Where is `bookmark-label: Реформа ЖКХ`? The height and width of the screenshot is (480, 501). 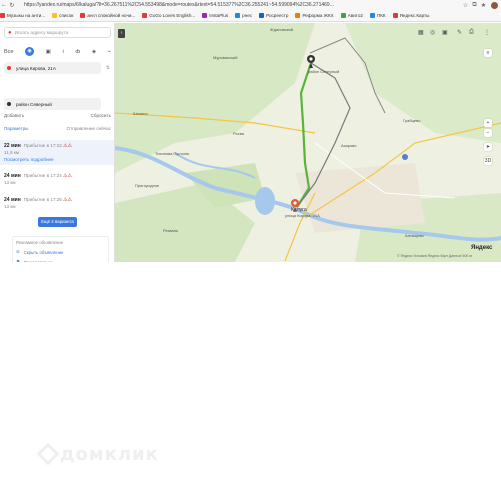
bookmark-label: Реформа ЖКХ is located at coordinates (318, 15).